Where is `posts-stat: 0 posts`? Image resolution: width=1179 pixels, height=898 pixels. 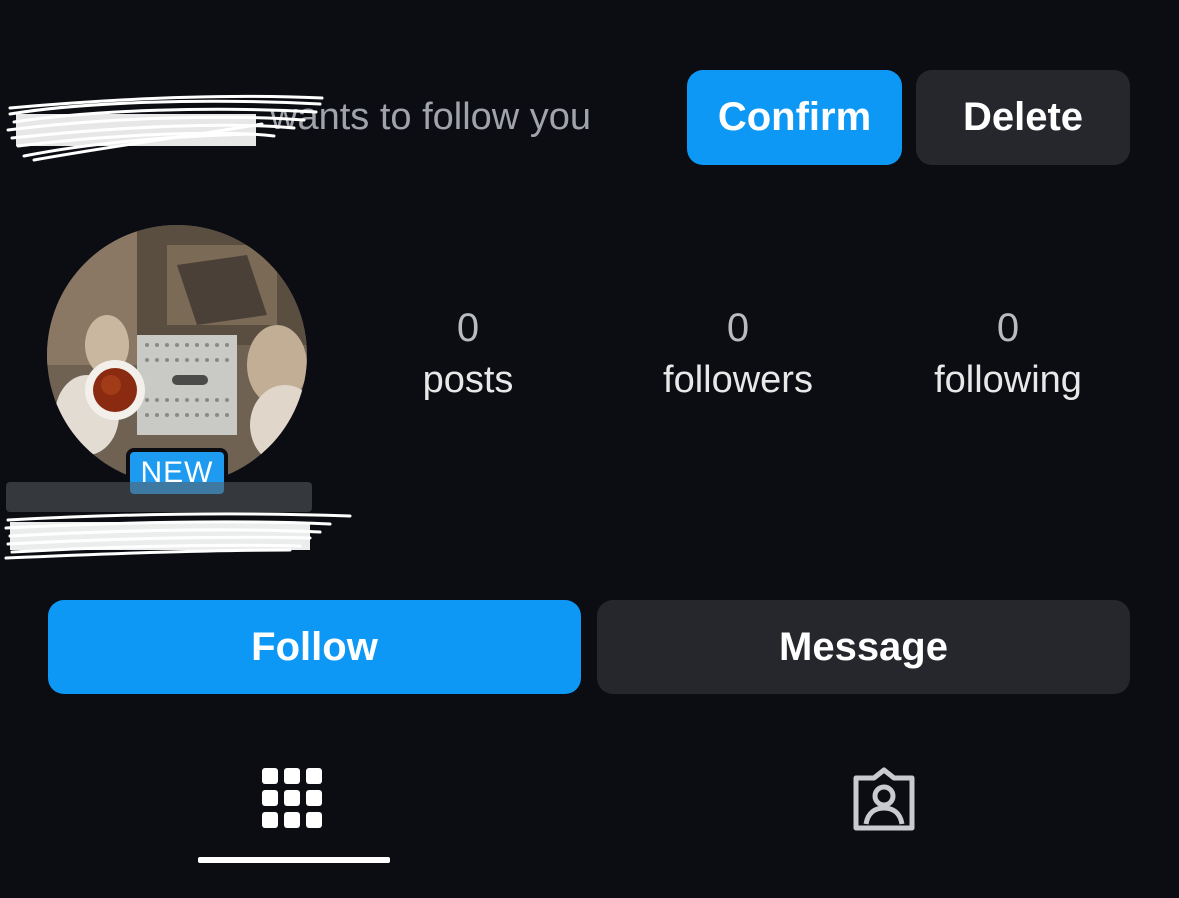
posts-stat: 0 posts is located at coordinates (468, 354).